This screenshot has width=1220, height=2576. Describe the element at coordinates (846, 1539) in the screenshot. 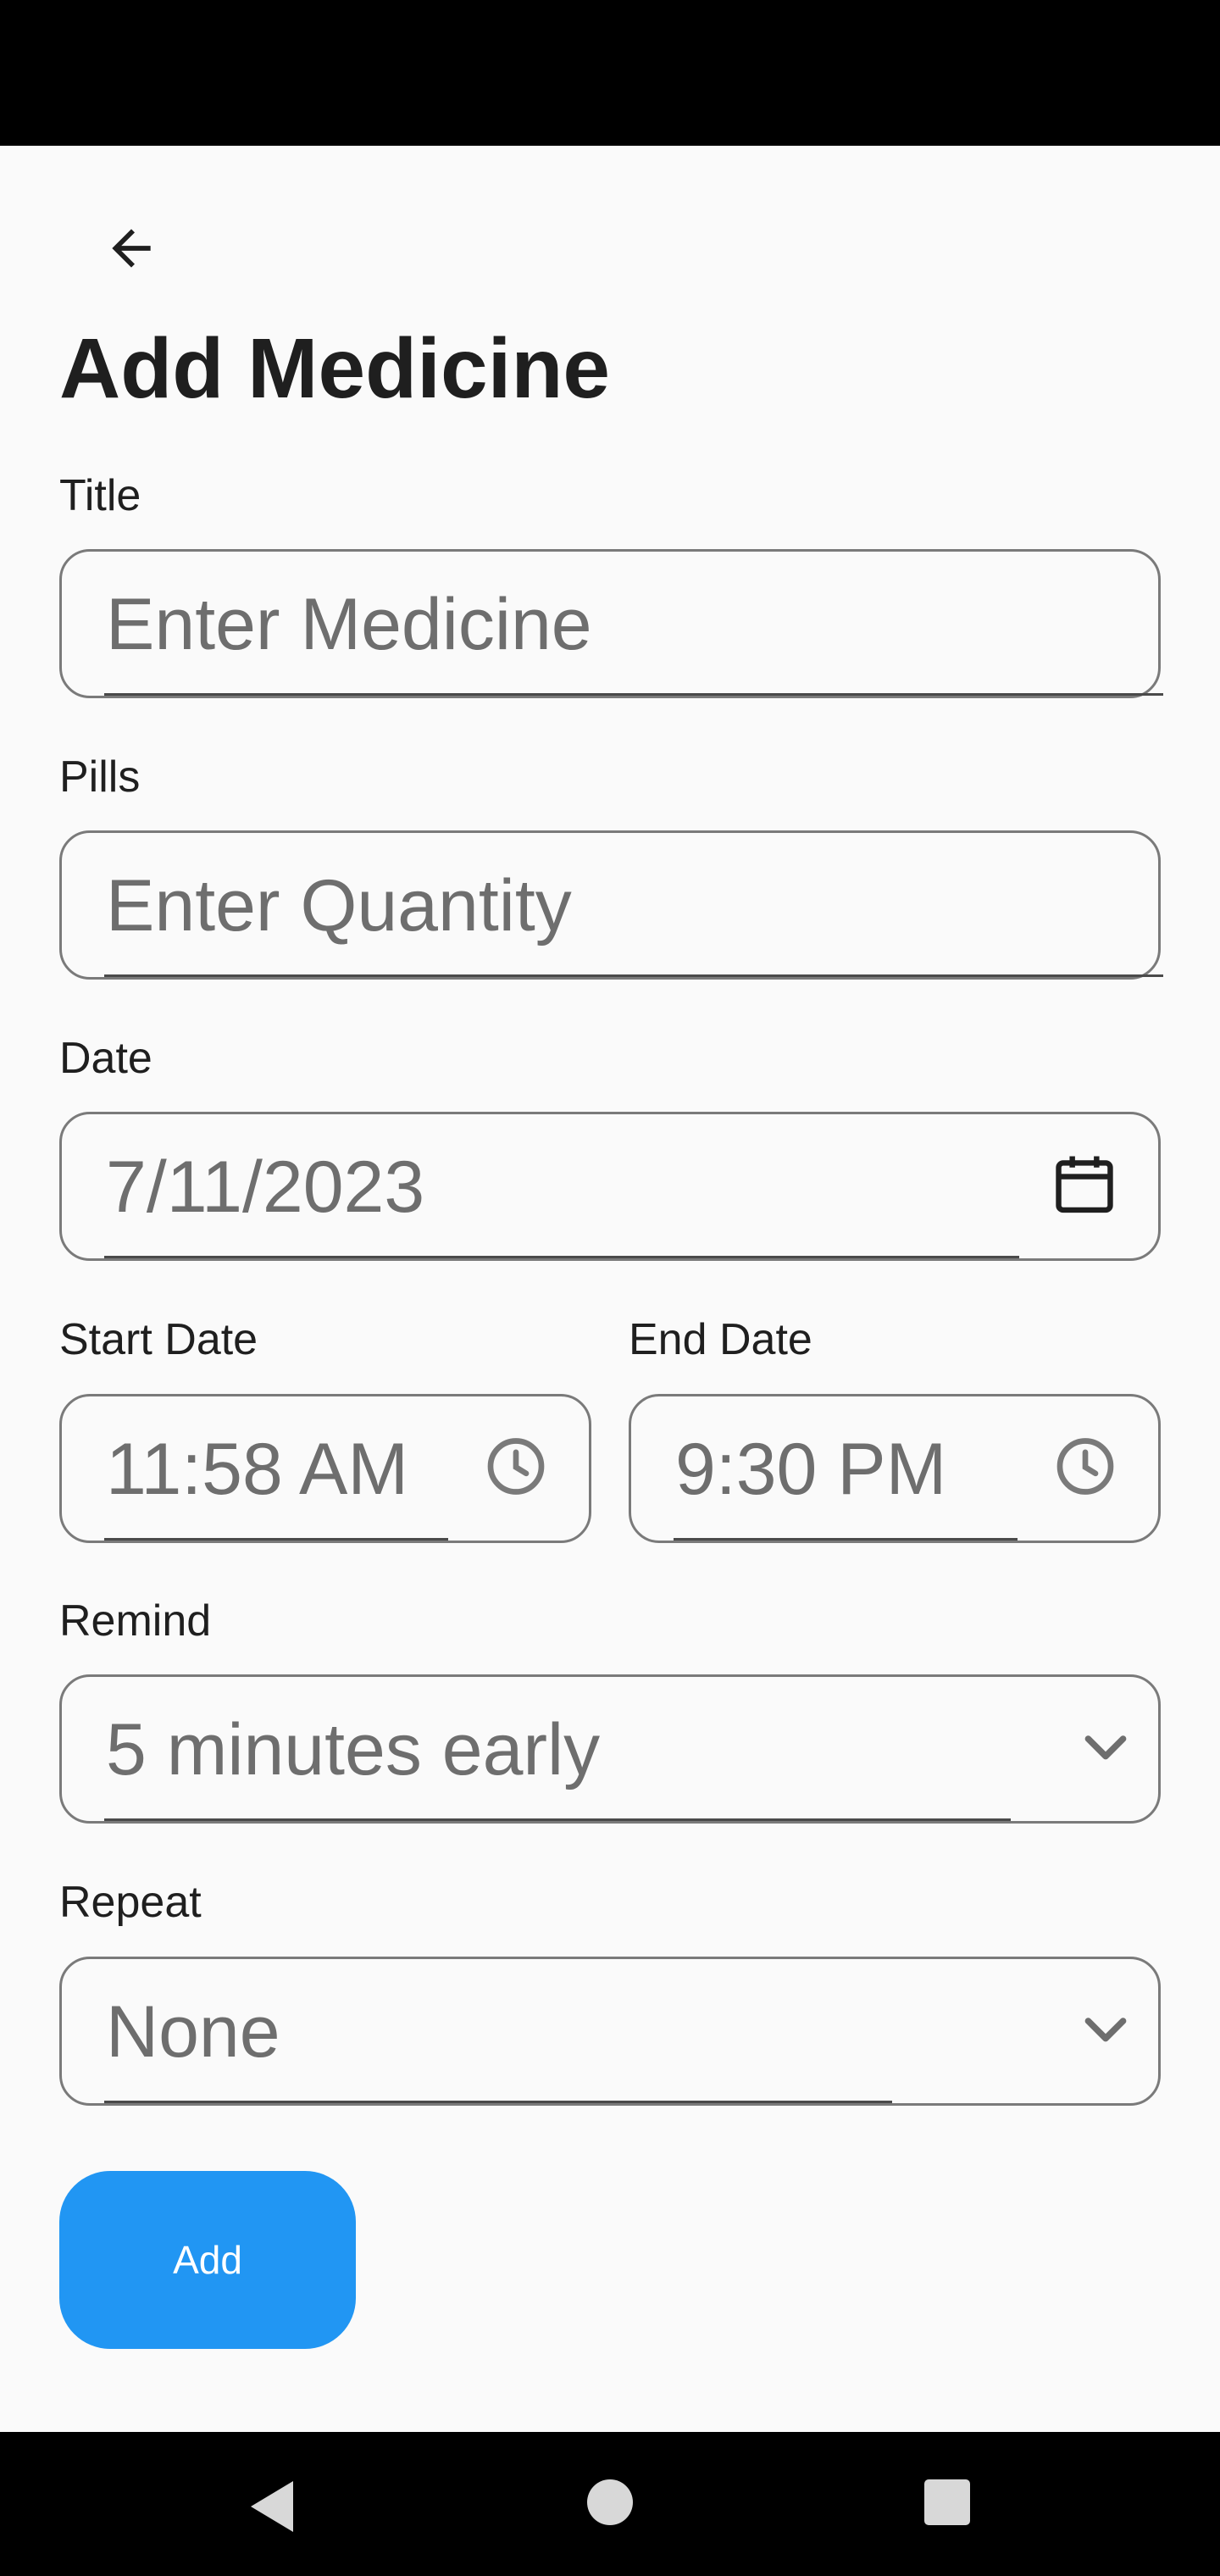

I see `end-date-underline` at that location.